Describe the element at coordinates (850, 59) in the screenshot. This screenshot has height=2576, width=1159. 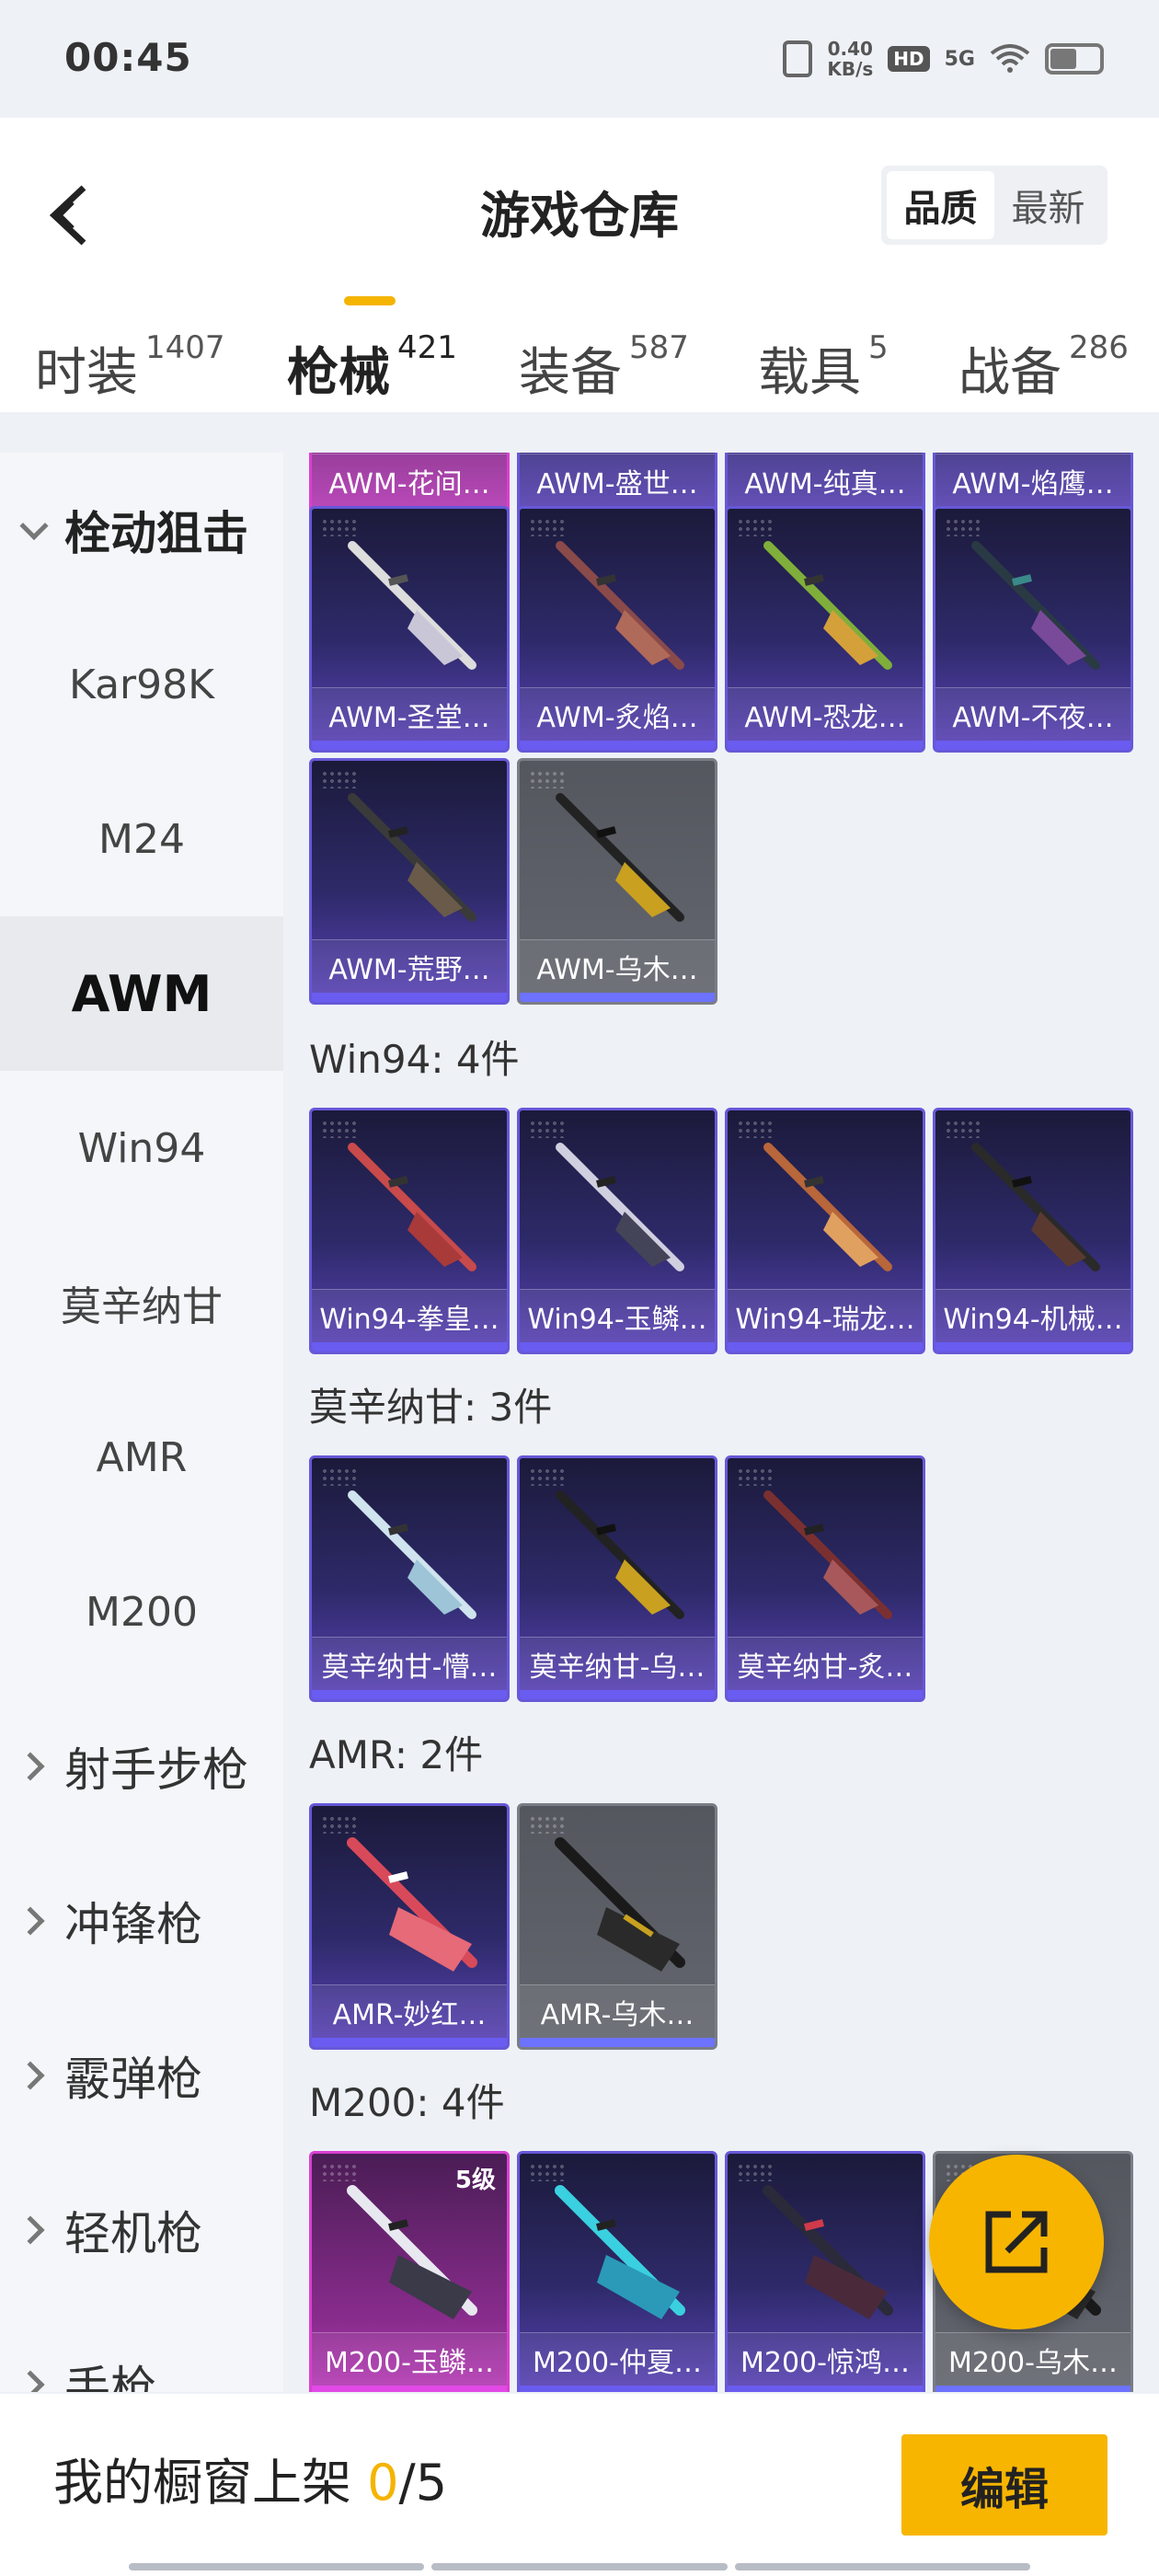
I see `network-speed: 0.40 KB/s` at that location.